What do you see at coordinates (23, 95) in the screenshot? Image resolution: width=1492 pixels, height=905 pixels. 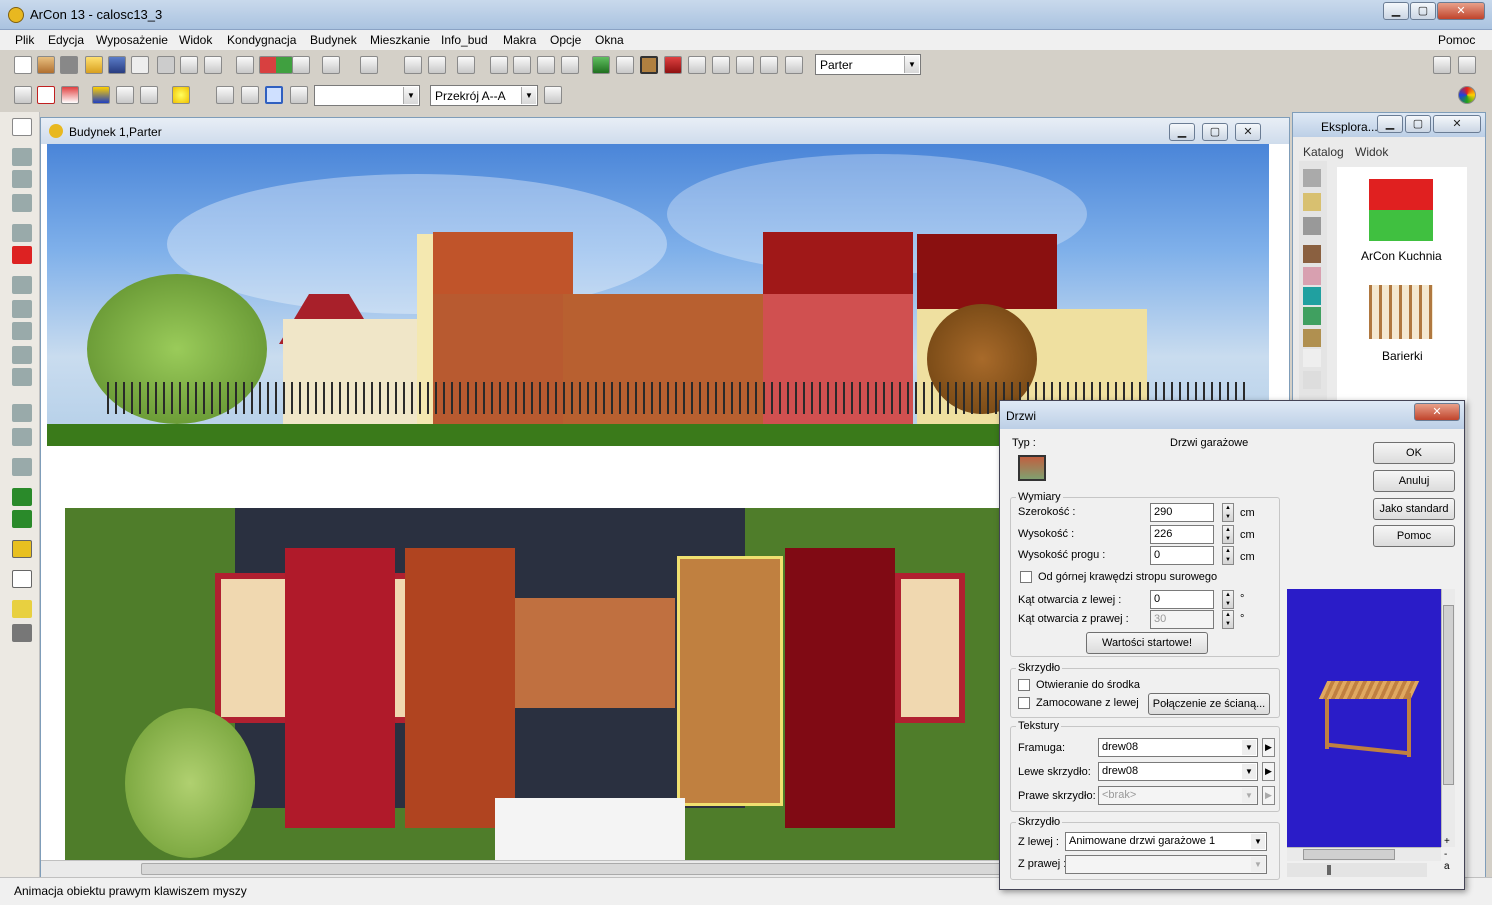 I see `grid-view-icon` at bounding box center [23, 95].